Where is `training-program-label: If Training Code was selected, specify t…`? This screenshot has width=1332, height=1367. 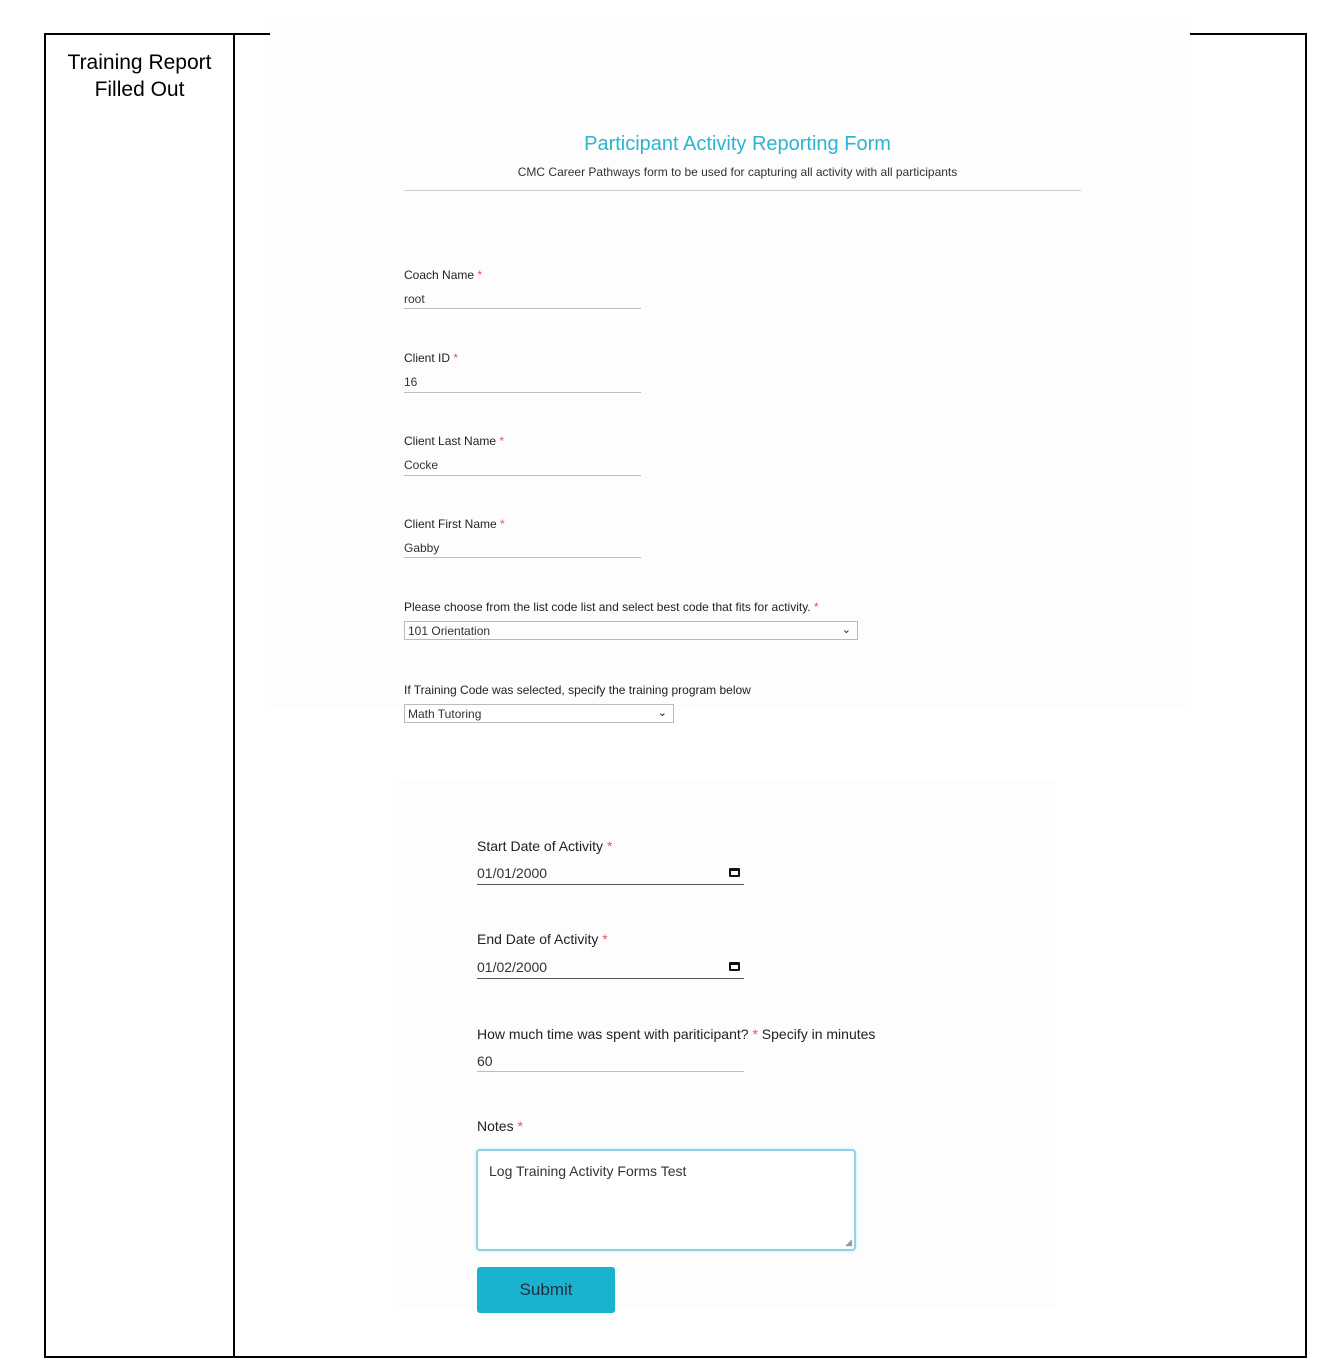 training-program-label: If Training Code was selected, specify t… is located at coordinates (577, 690).